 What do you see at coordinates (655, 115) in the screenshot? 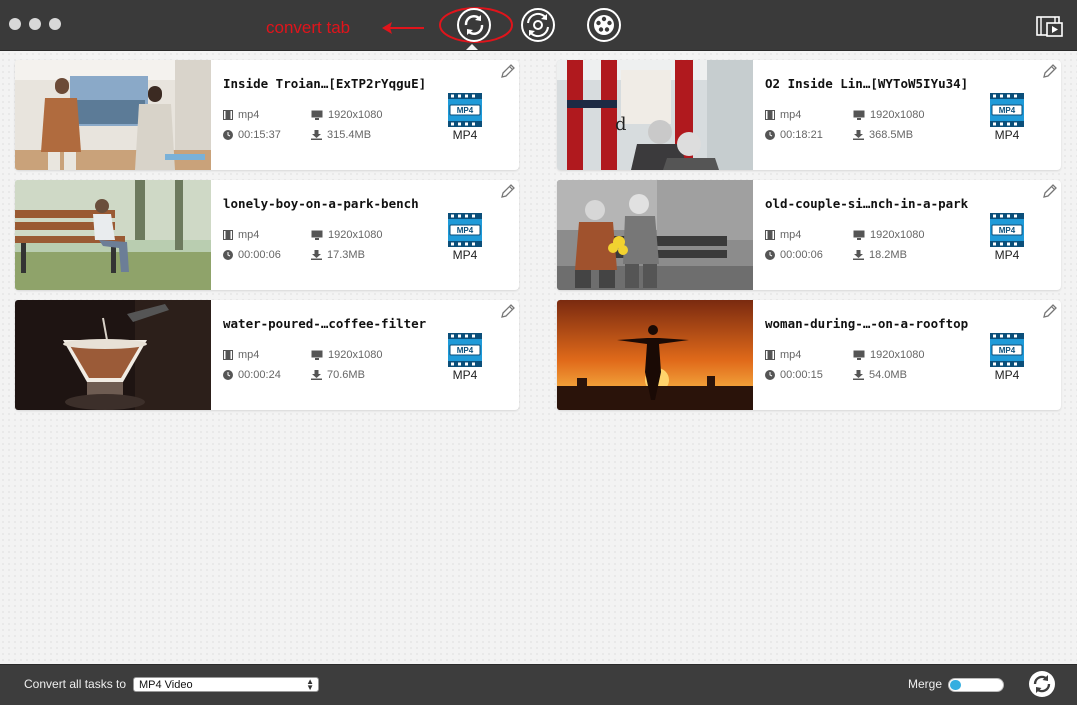
I see `video-thumbnail: d` at bounding box center [655, 115].